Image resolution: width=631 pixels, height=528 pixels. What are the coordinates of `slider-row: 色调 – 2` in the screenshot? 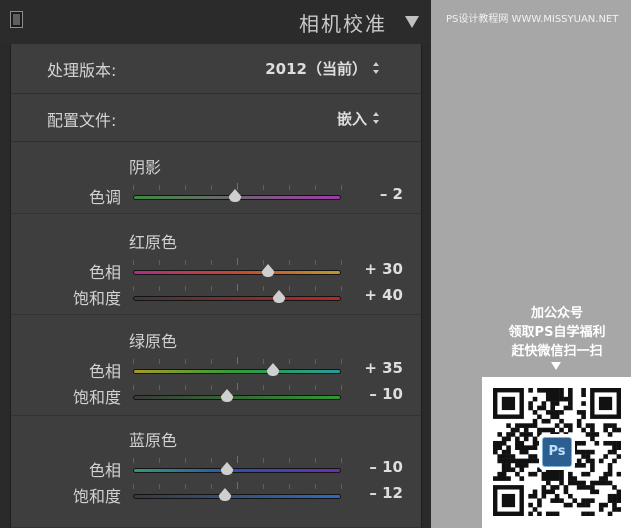 It's located at (216, 195).